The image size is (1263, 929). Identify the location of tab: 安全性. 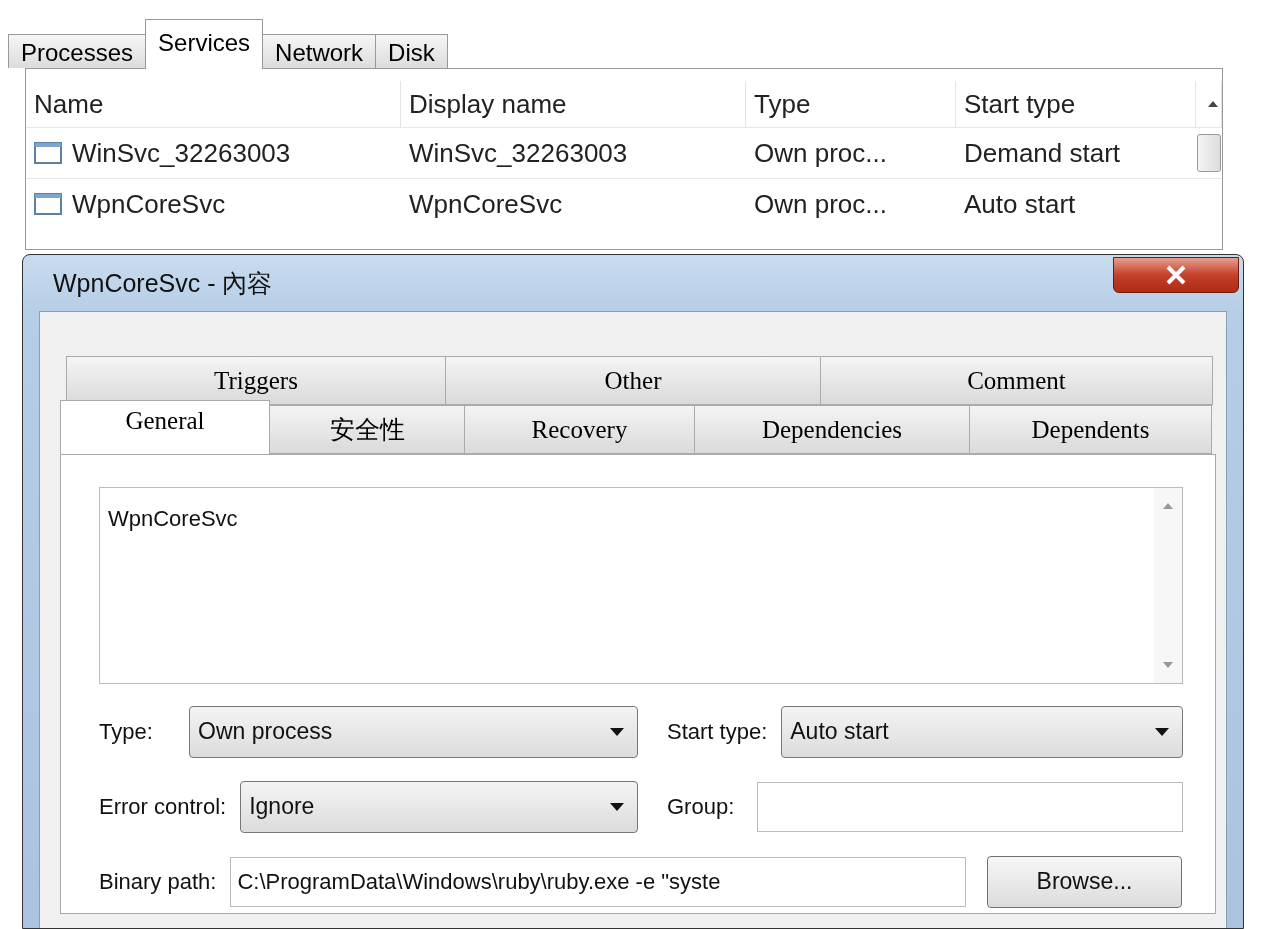
(367, 429).